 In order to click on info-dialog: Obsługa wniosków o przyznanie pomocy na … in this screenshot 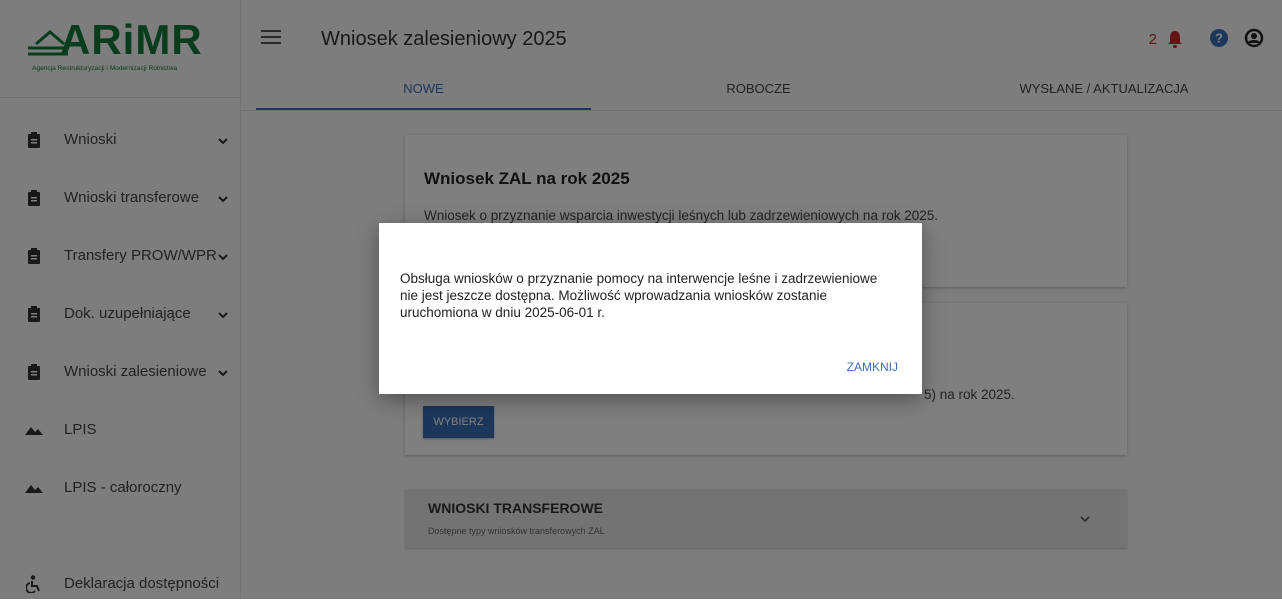, I will do `click(650, 308)`.